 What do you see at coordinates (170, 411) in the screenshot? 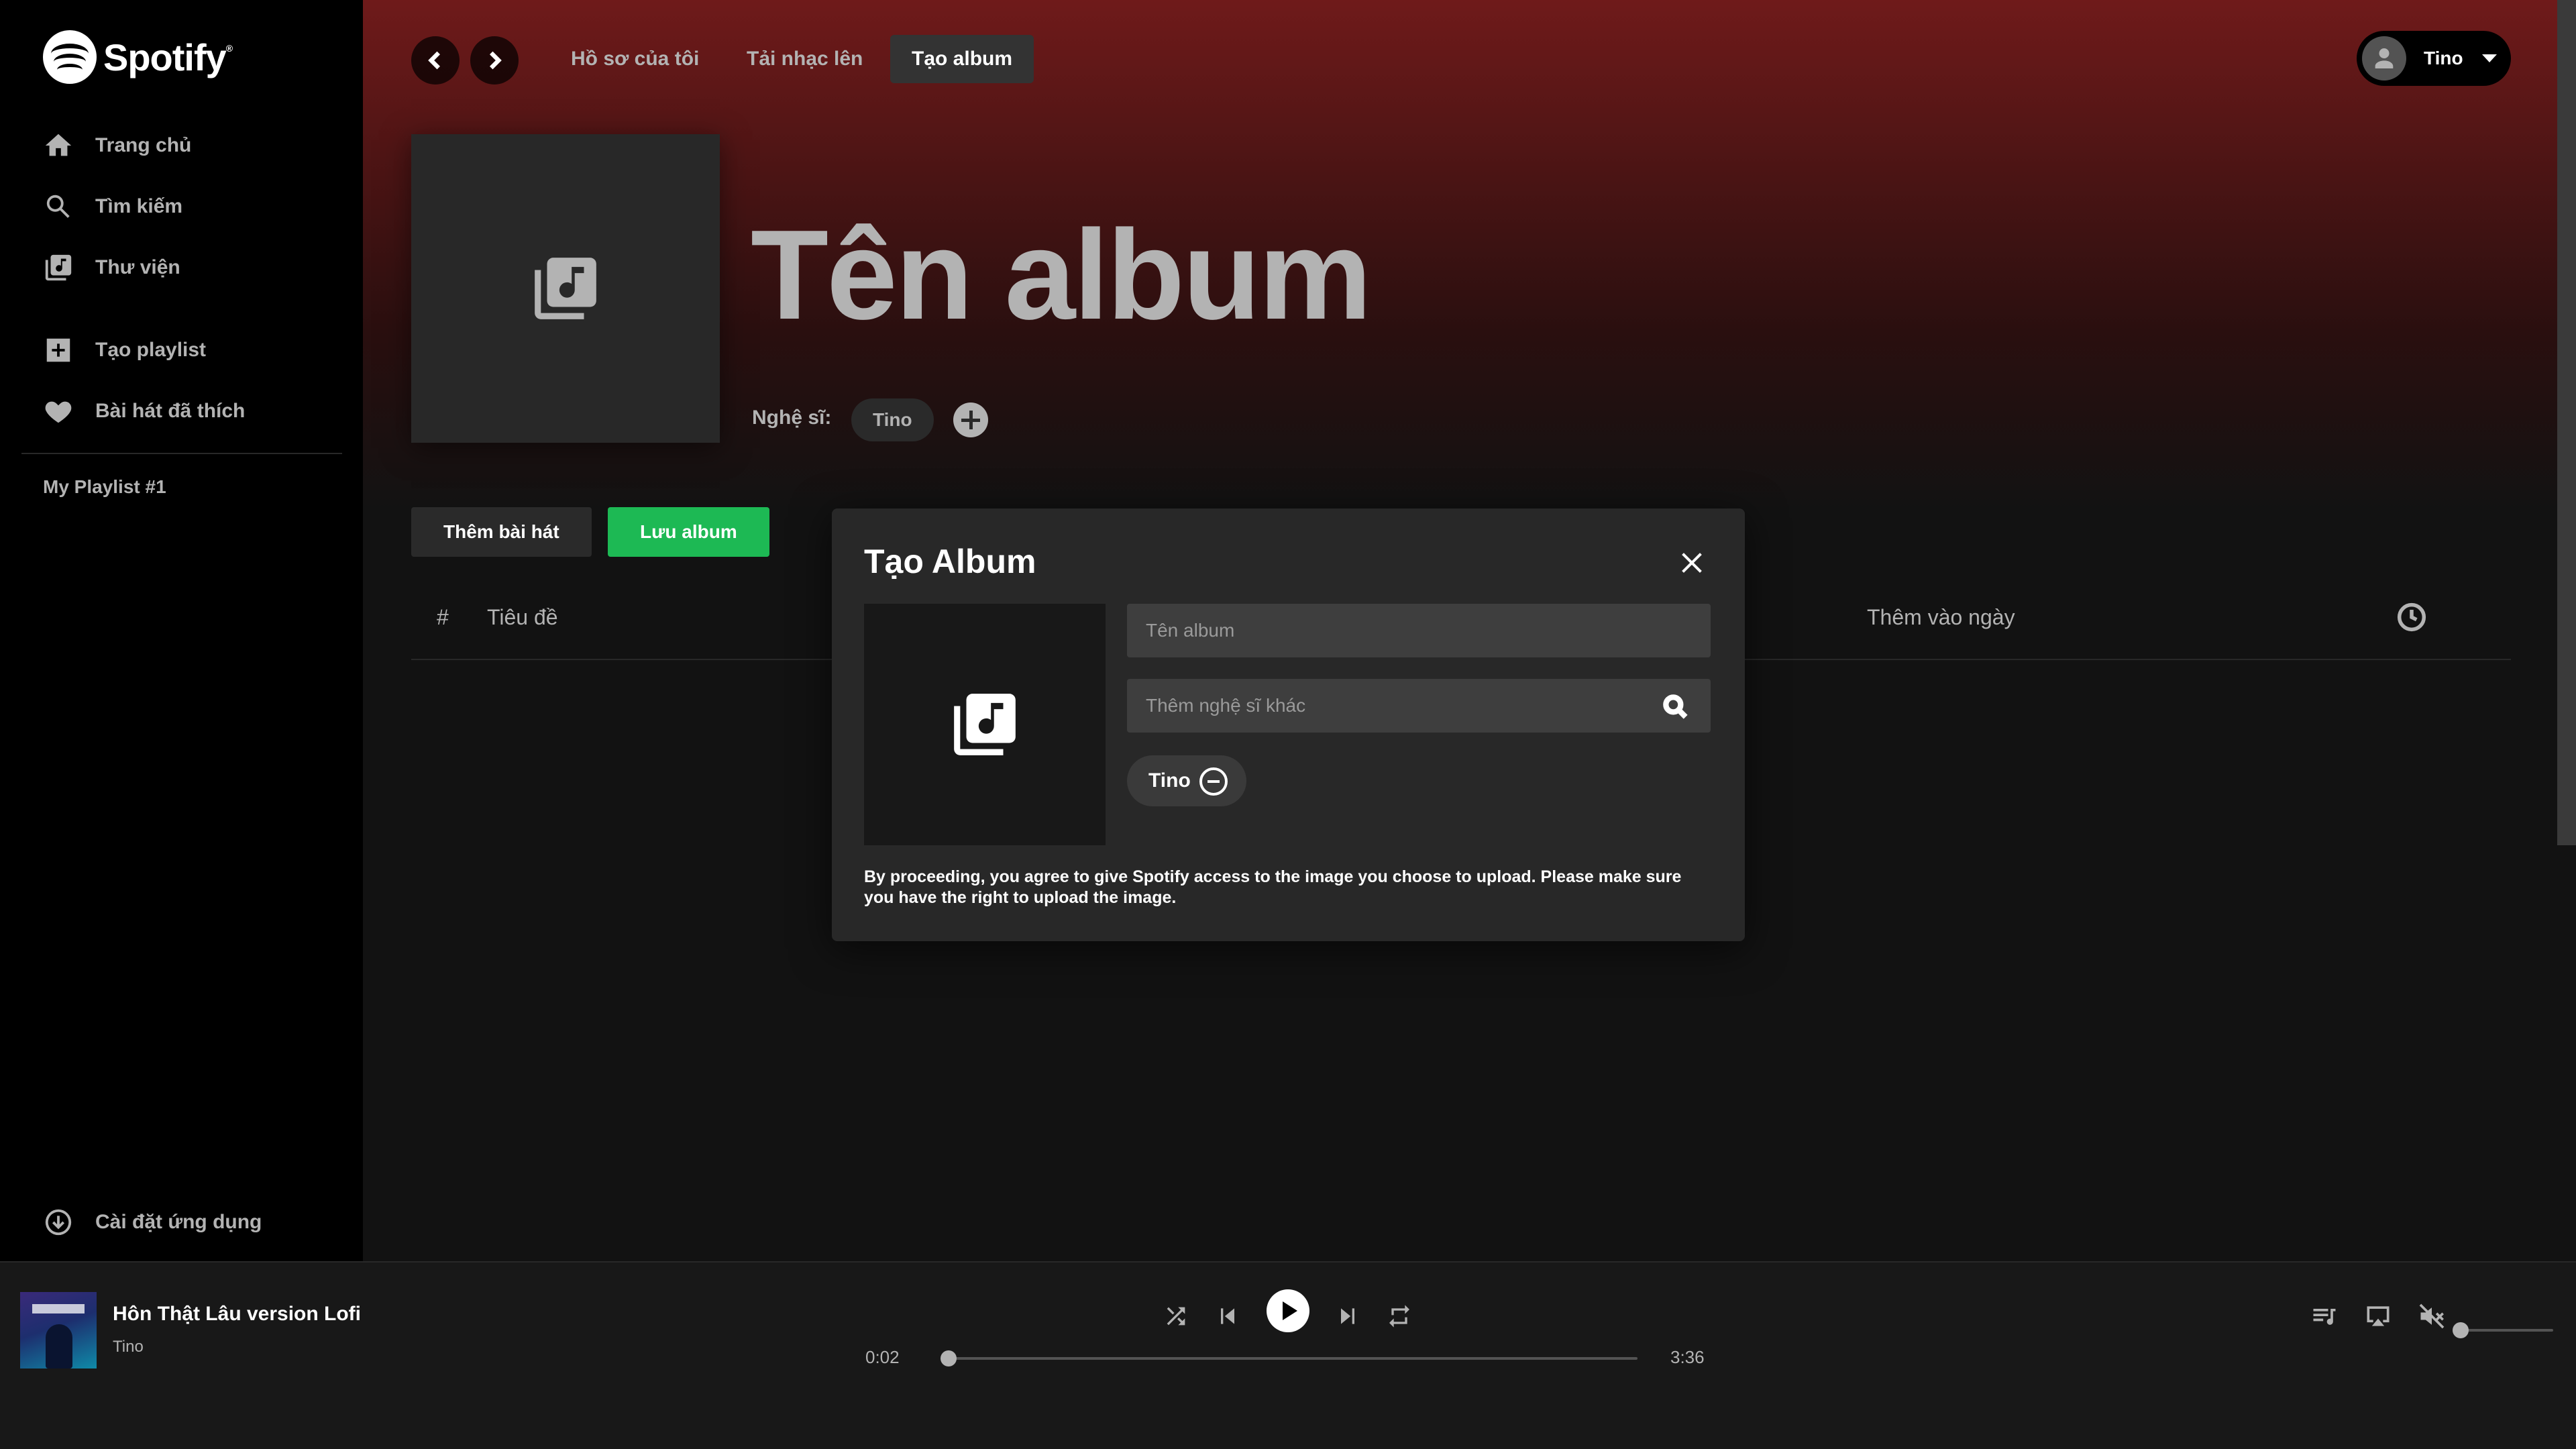
I see `liked-songs-label: Bài hát đã thích` at bounding box center [170, 411].